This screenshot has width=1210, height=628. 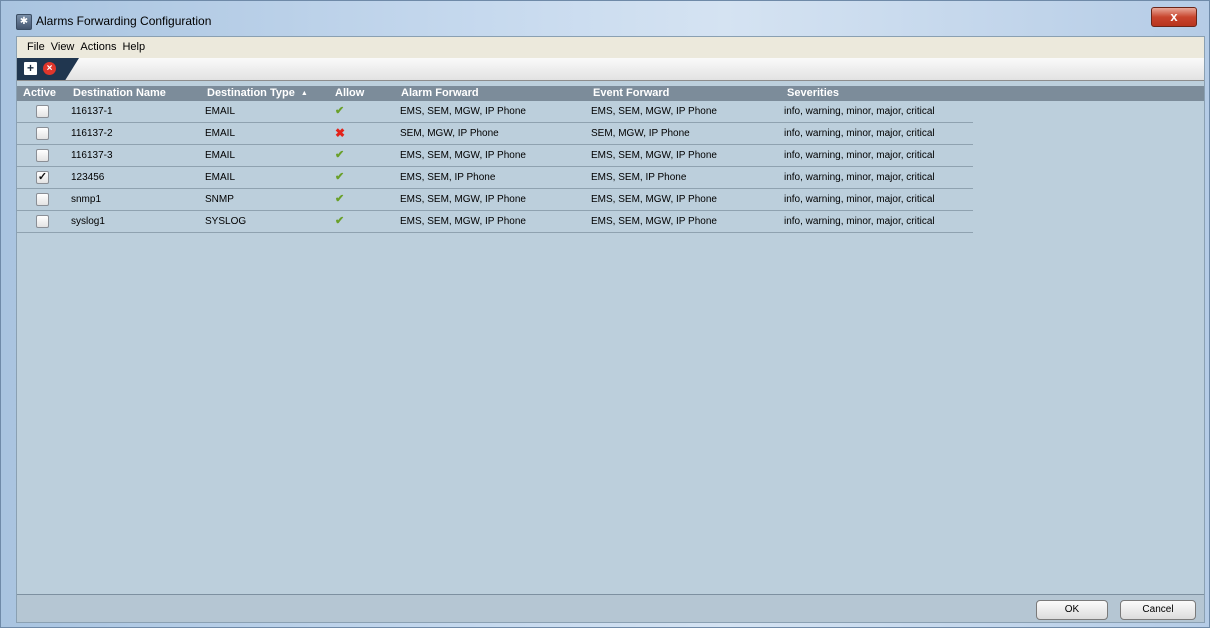 What do you see at coordinates (251, 93) in the screenshot?
I see `header-destination-type-label: Destination Type` at bounding box center [251, 93].